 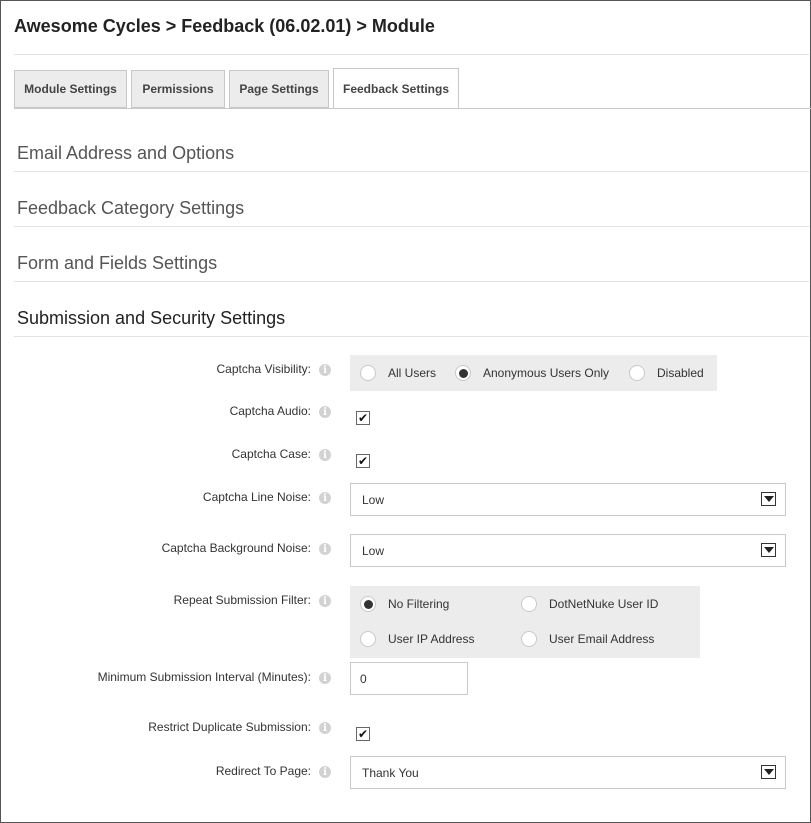 I want to click on captcha-case-checkbox: ✔, so click(x=363, y=461).